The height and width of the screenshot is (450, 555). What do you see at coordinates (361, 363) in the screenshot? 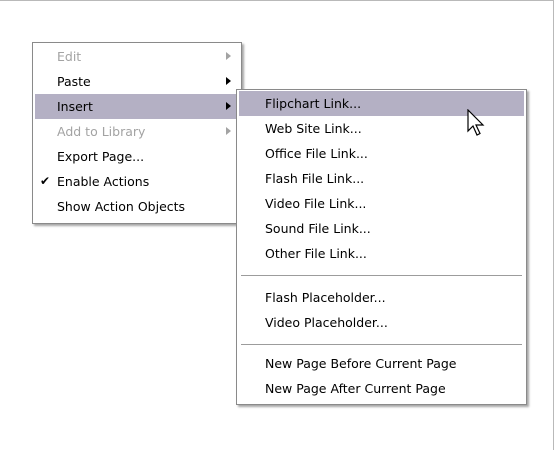
I see `submenu-item-label: New Page Before Current Page` at bounding box center [361, 363].